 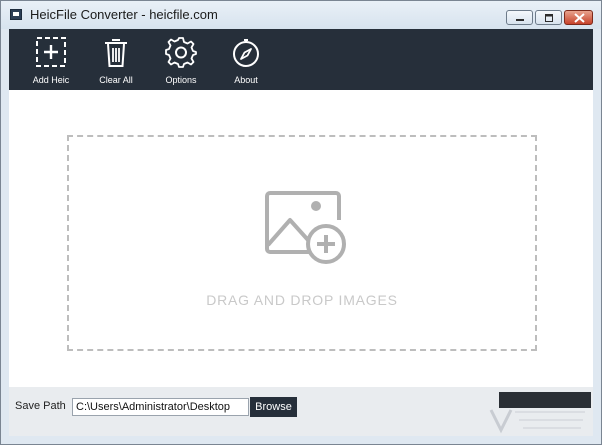 I want to click on maximize-button, so click(x=548, y=17).